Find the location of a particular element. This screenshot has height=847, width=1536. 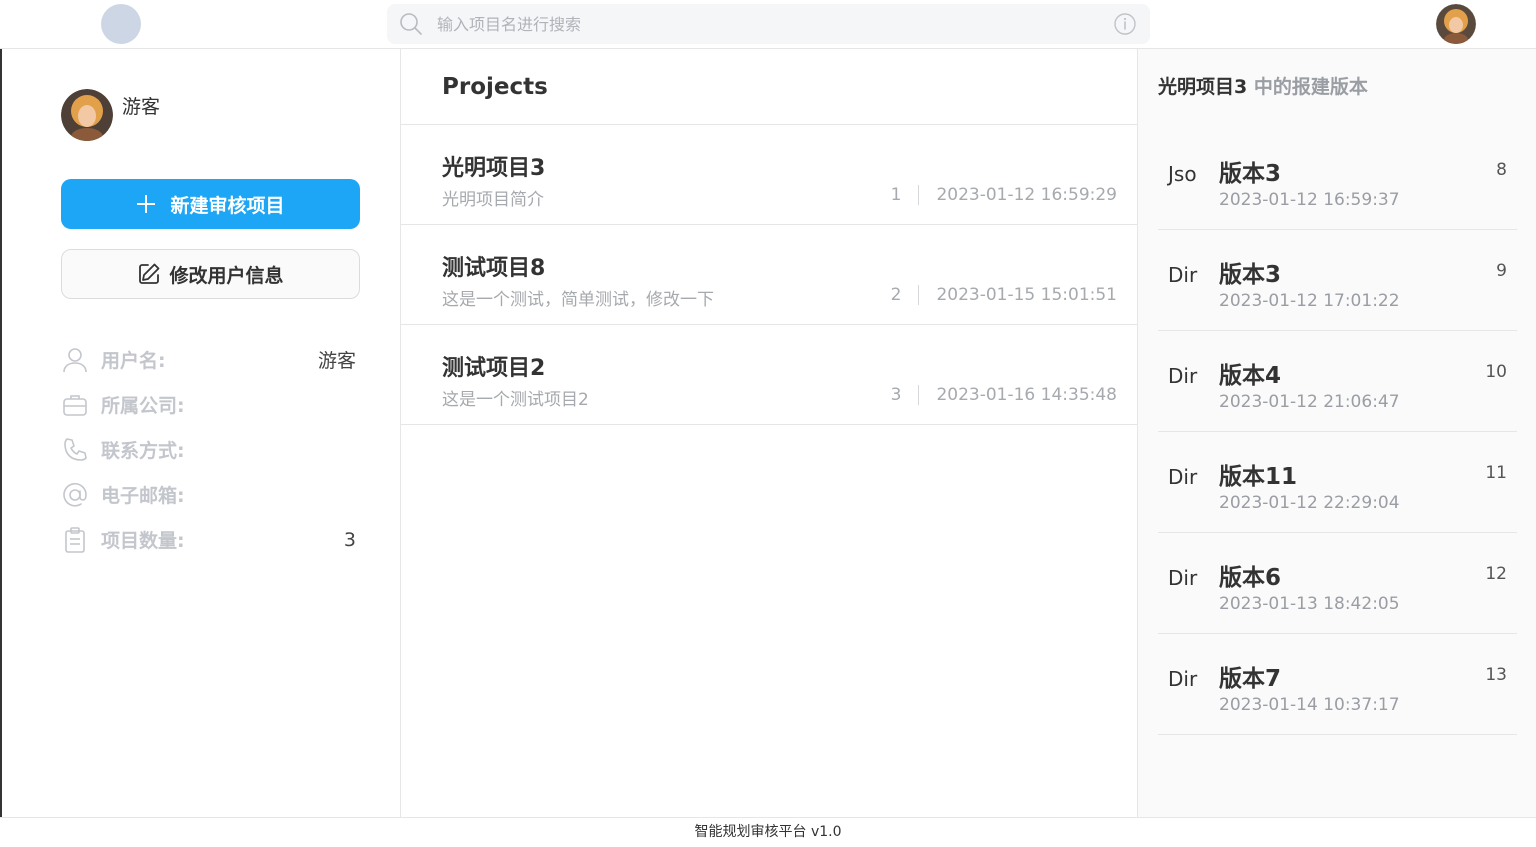

search-input is located at coordinates (767, 24).